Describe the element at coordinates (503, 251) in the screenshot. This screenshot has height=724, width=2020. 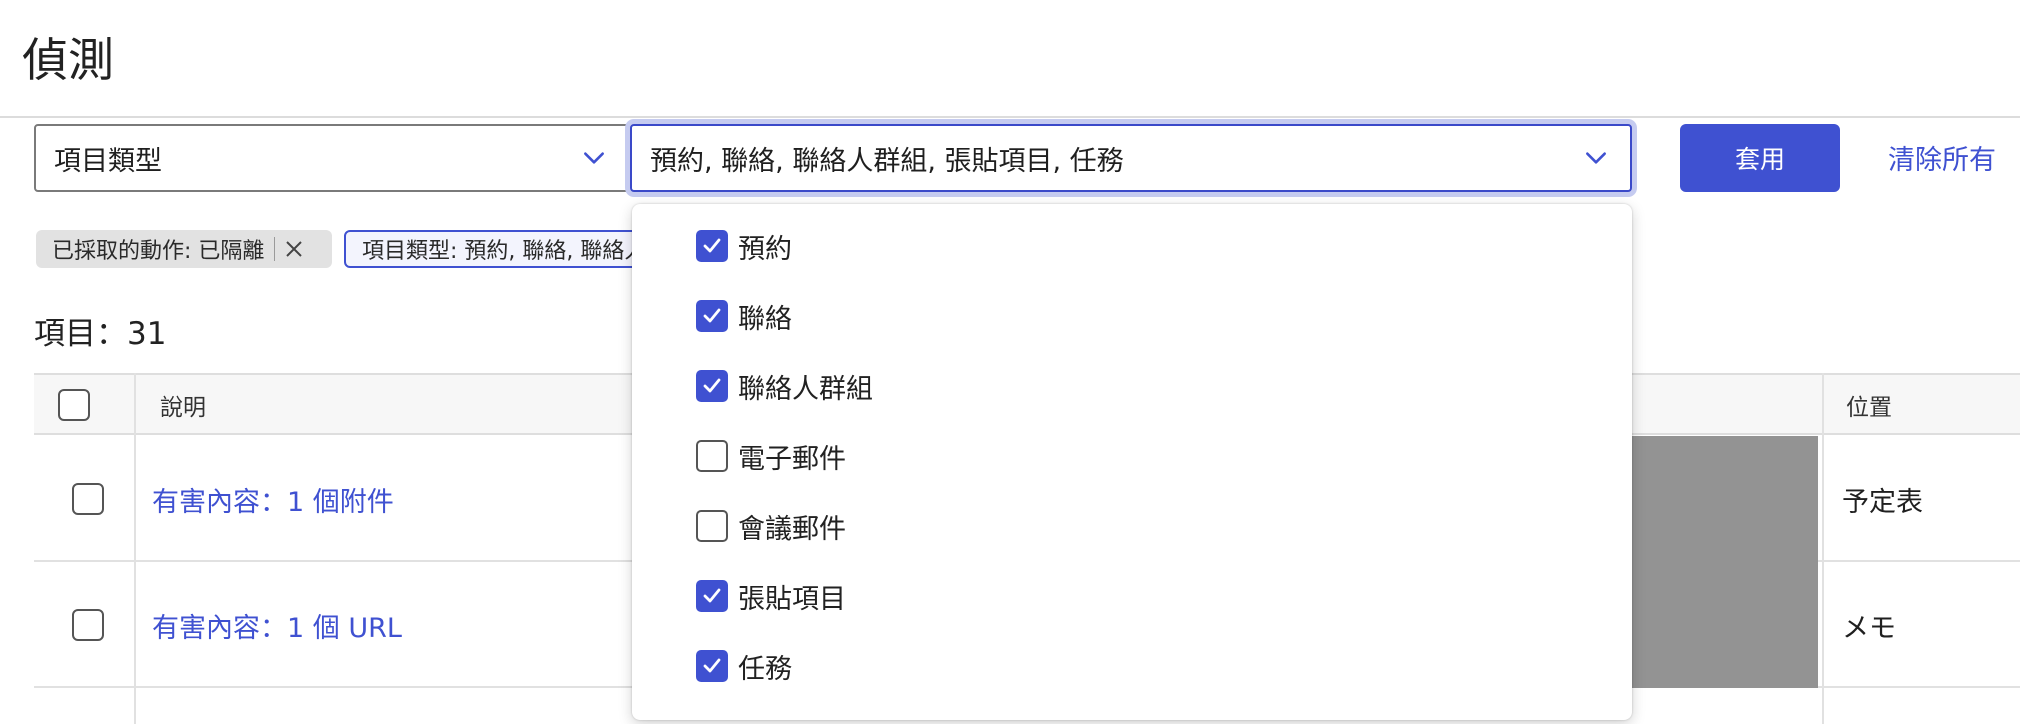
I see `filter-chip-label: 項目類型: 預約, 聯絡, 聯絡人群組, 張貼項目, 任務` at that location.